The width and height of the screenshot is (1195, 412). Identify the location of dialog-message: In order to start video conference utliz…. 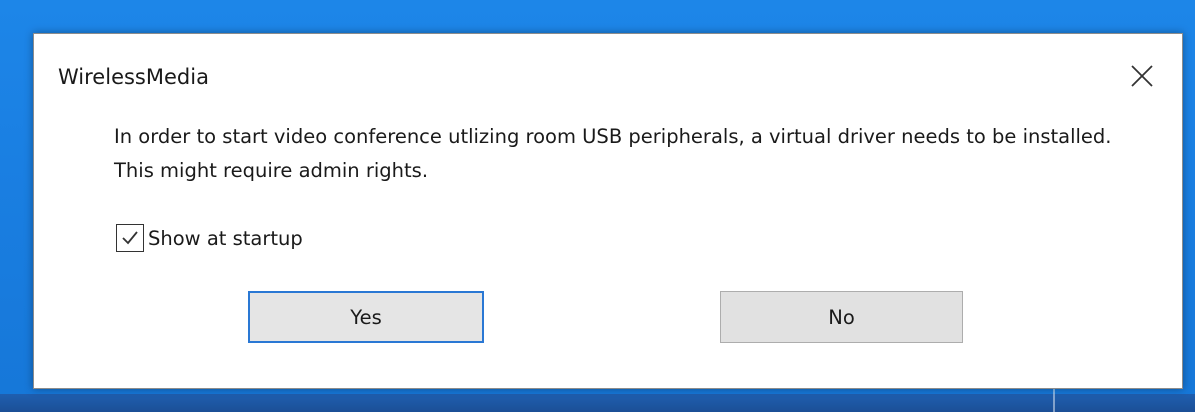
(613, 153).